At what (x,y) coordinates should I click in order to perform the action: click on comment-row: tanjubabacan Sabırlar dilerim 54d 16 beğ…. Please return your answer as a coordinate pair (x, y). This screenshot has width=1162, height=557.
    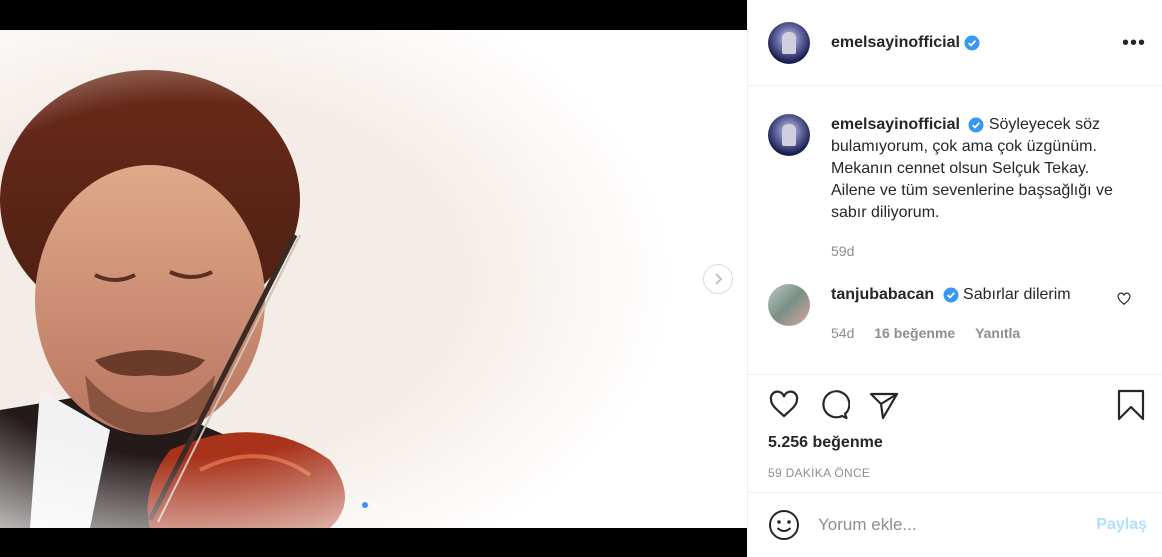
    Looking at the image, I should click on (957, 314).